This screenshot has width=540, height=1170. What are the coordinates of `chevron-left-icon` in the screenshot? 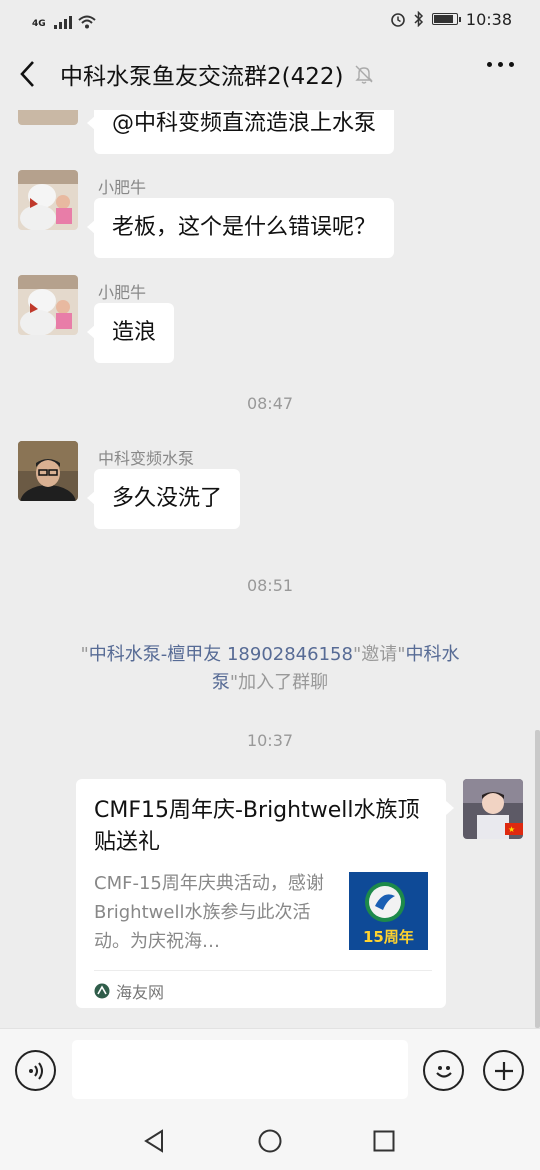 It's located at (27, 74).